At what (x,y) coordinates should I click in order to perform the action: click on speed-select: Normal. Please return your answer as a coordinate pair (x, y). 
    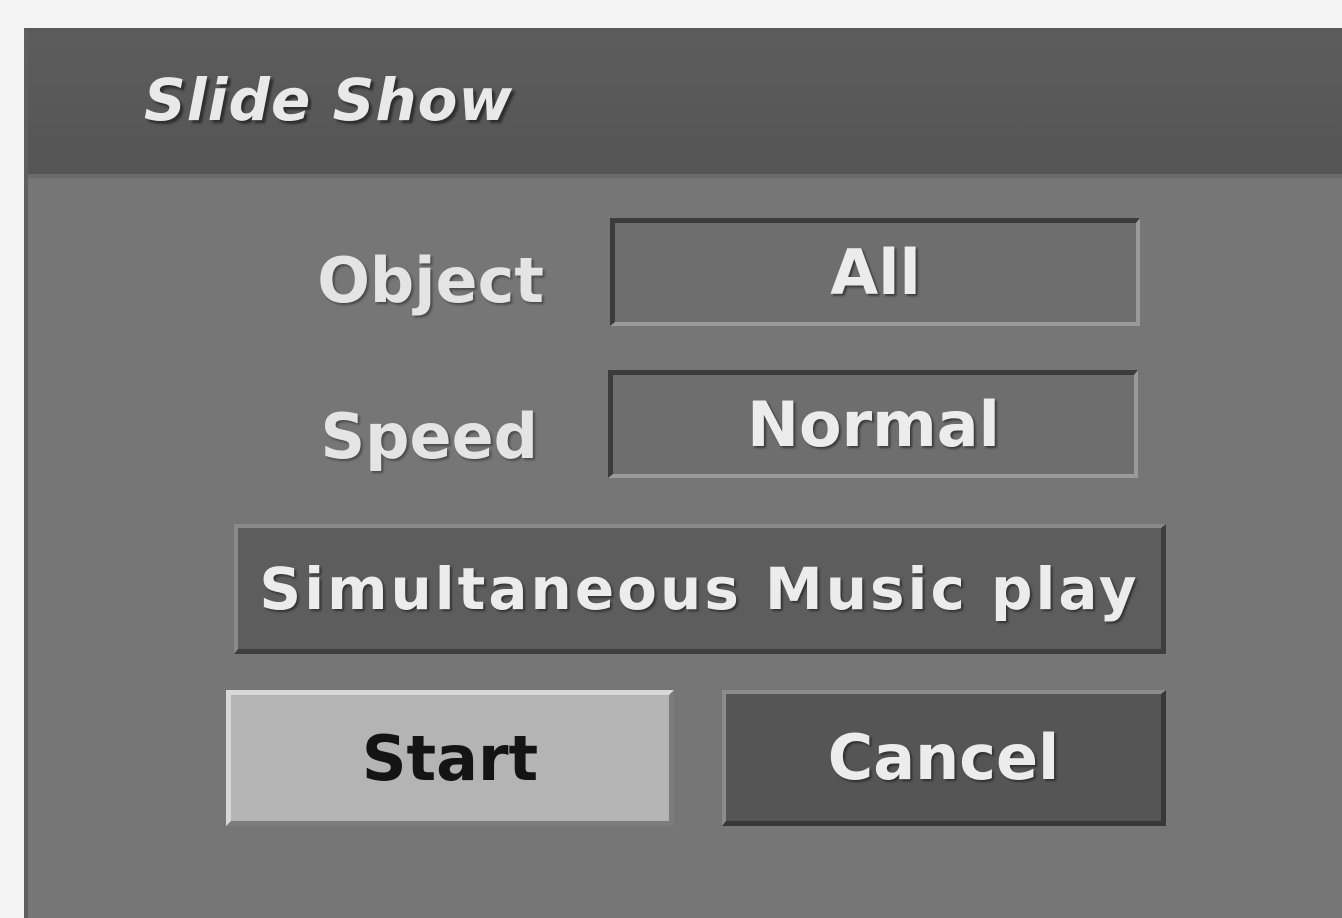
    Looking at the image, I should click on (873, 424).